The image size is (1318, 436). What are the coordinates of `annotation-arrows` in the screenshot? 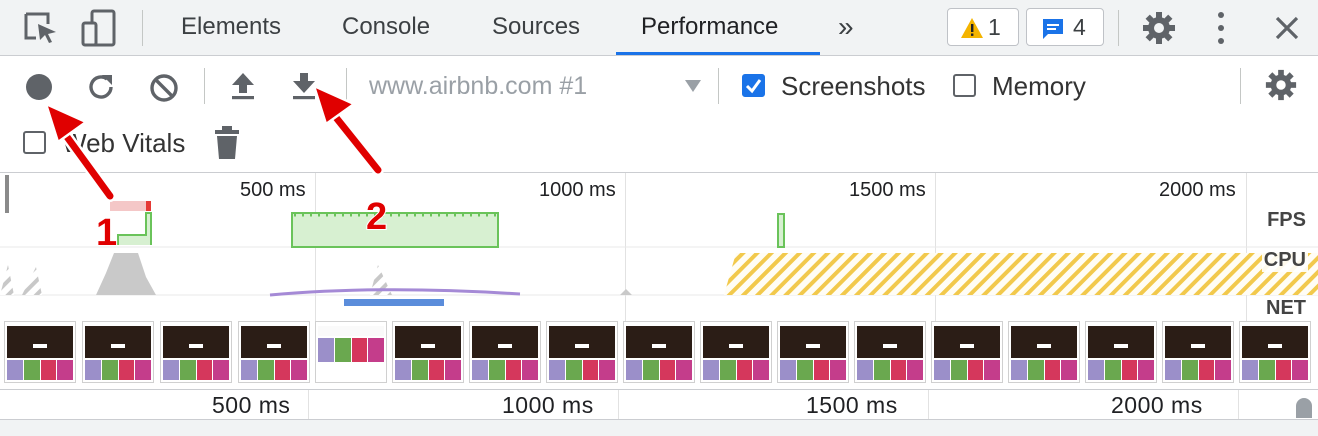 It's located at (214, 143).